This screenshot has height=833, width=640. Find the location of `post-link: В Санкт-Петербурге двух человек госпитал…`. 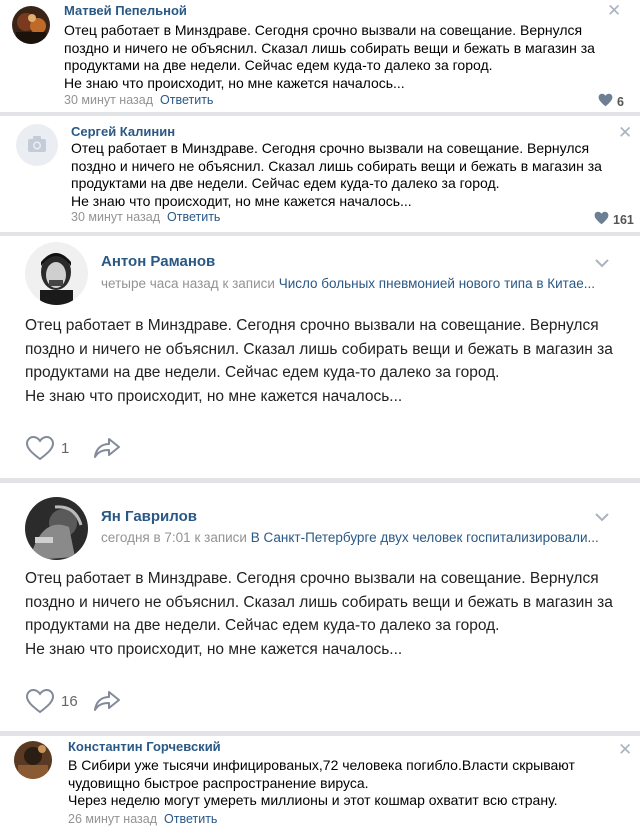

post-link: В Санкт-Петербурге двух человек госпитал… is located at coordinates (425, 537).